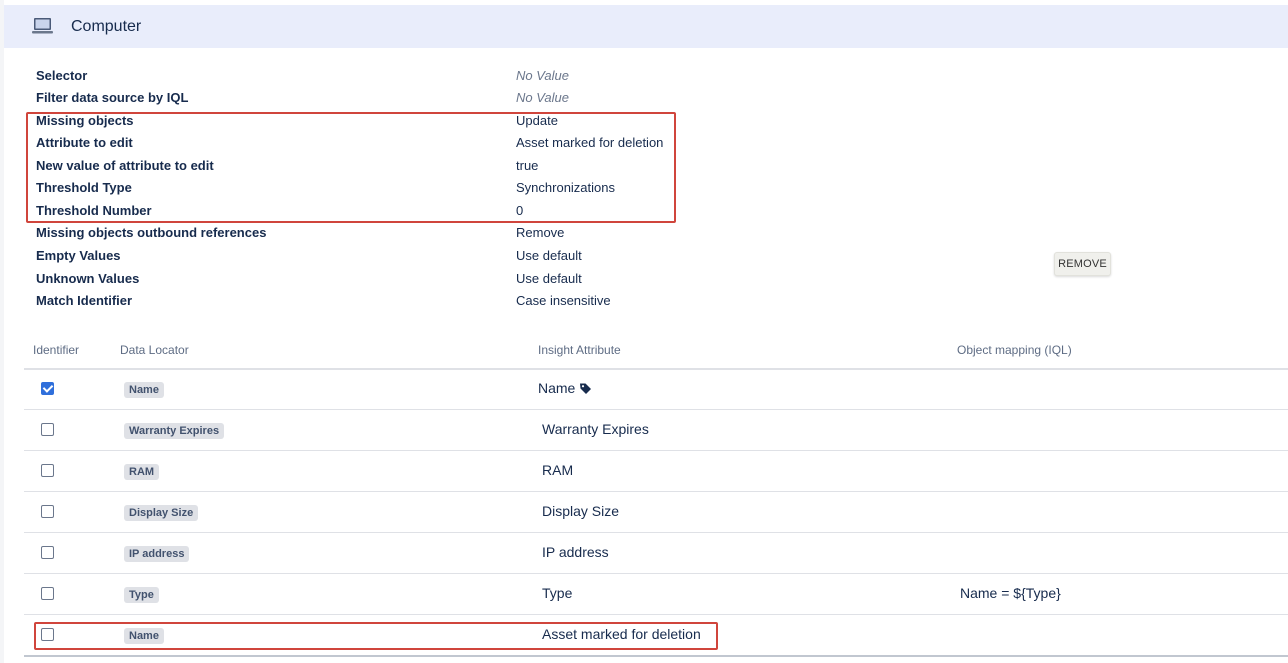  Describe the element at coordinates (656, 553) in the screenshot. I see `table-row: IP address IP address` at that location.